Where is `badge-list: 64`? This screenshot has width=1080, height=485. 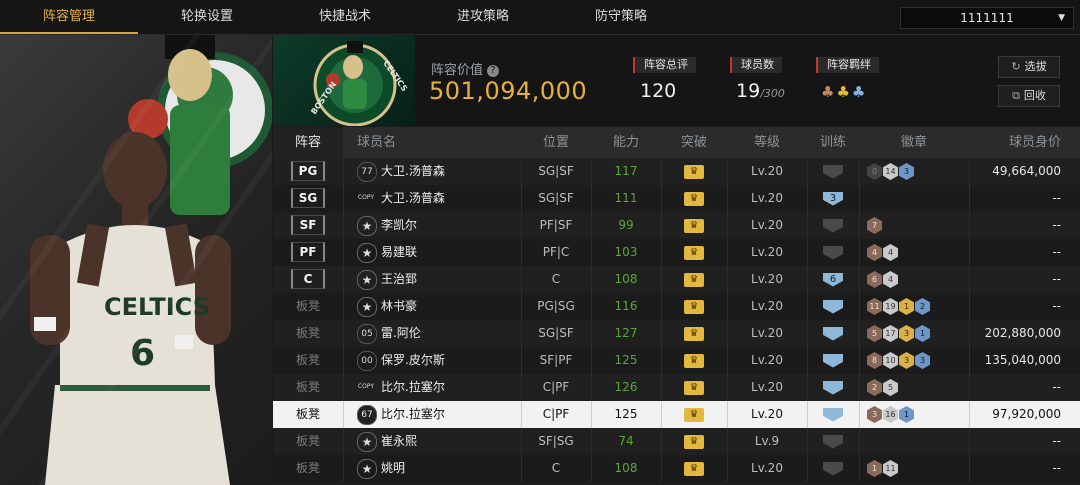
badge-list: 64 is located at coordinates (883, 279).